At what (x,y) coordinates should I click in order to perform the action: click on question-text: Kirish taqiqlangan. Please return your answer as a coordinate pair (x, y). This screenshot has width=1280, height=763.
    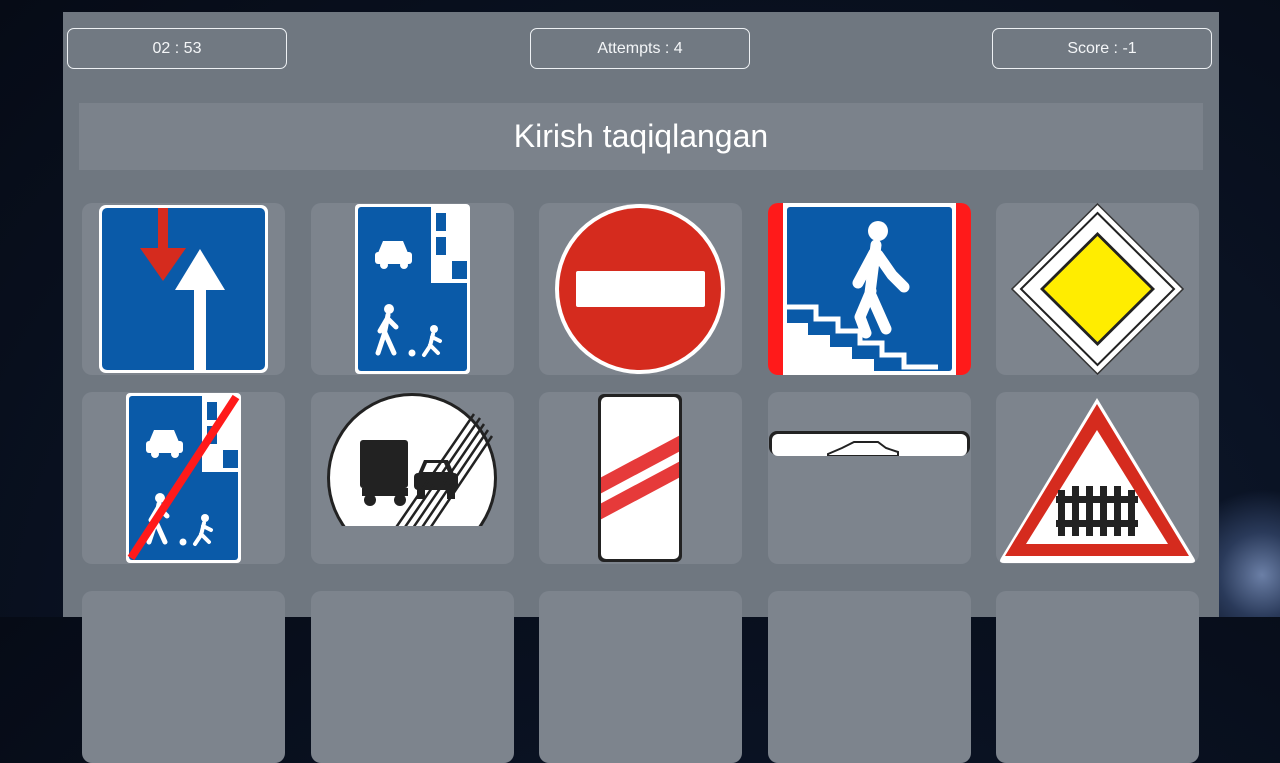
    Looking at the image, I should click on (641, 136).